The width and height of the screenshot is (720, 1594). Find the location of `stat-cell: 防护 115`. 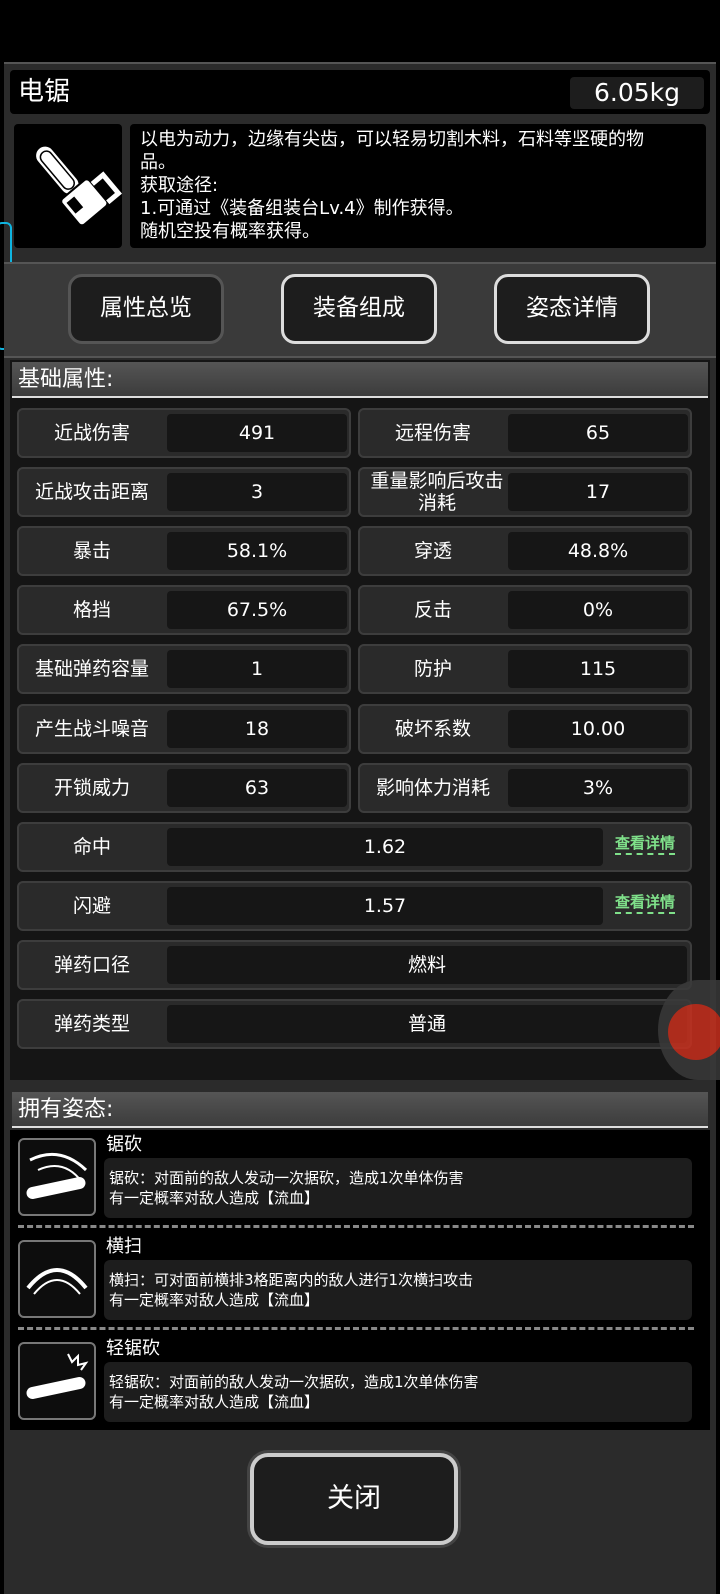

stat-cell: 防护 115 is located at coordinates (525, 669).